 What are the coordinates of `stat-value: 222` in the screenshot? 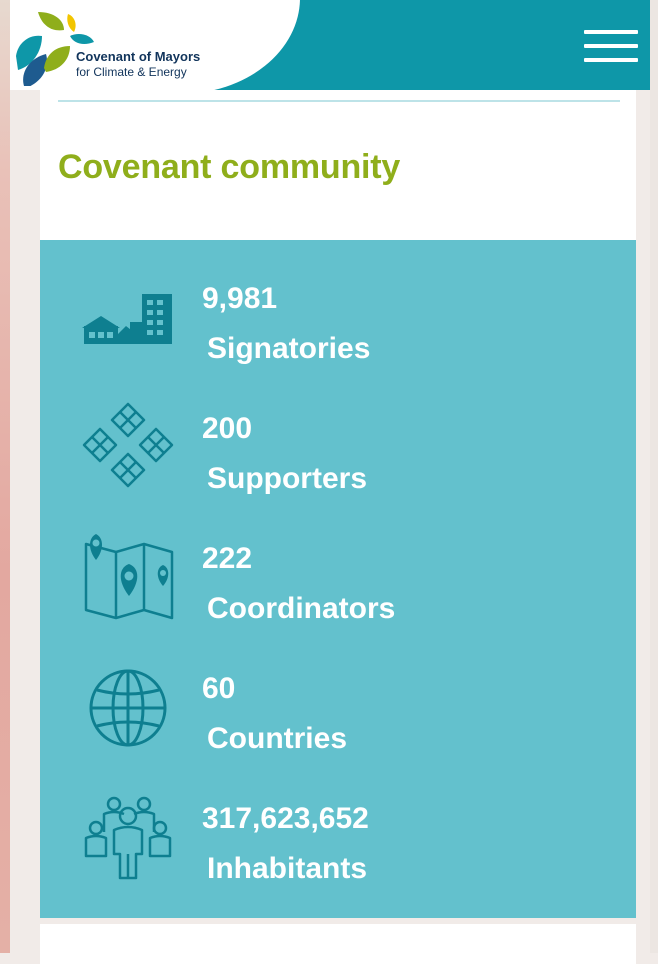 It's located at (227, 558).